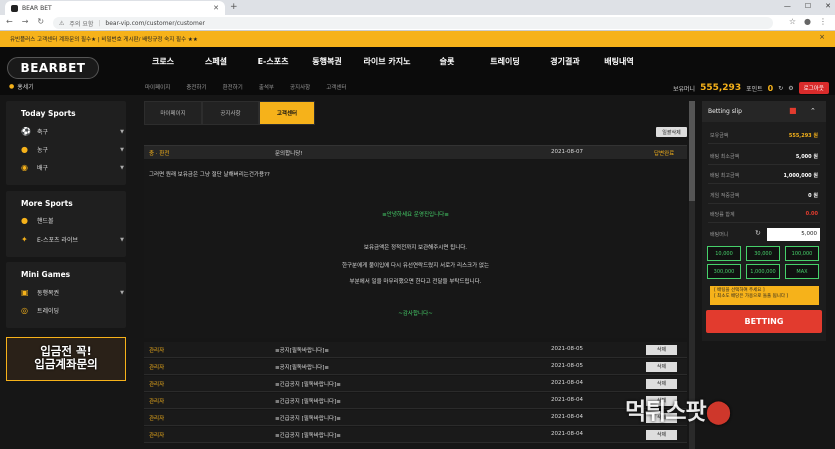  Describe the element at coordinates (722, 215) in the screenshot. I see `slip-row-label: 배당률 합계` at that location.